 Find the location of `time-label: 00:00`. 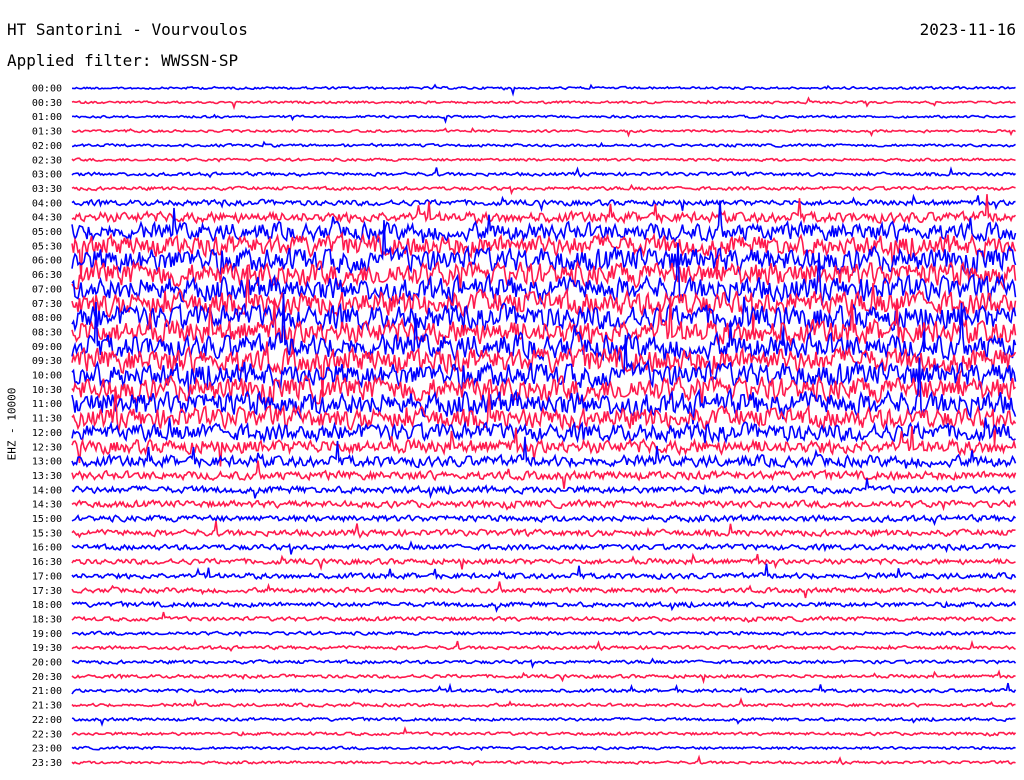

time-label: 00:00 is located at coordinates (47, 89).